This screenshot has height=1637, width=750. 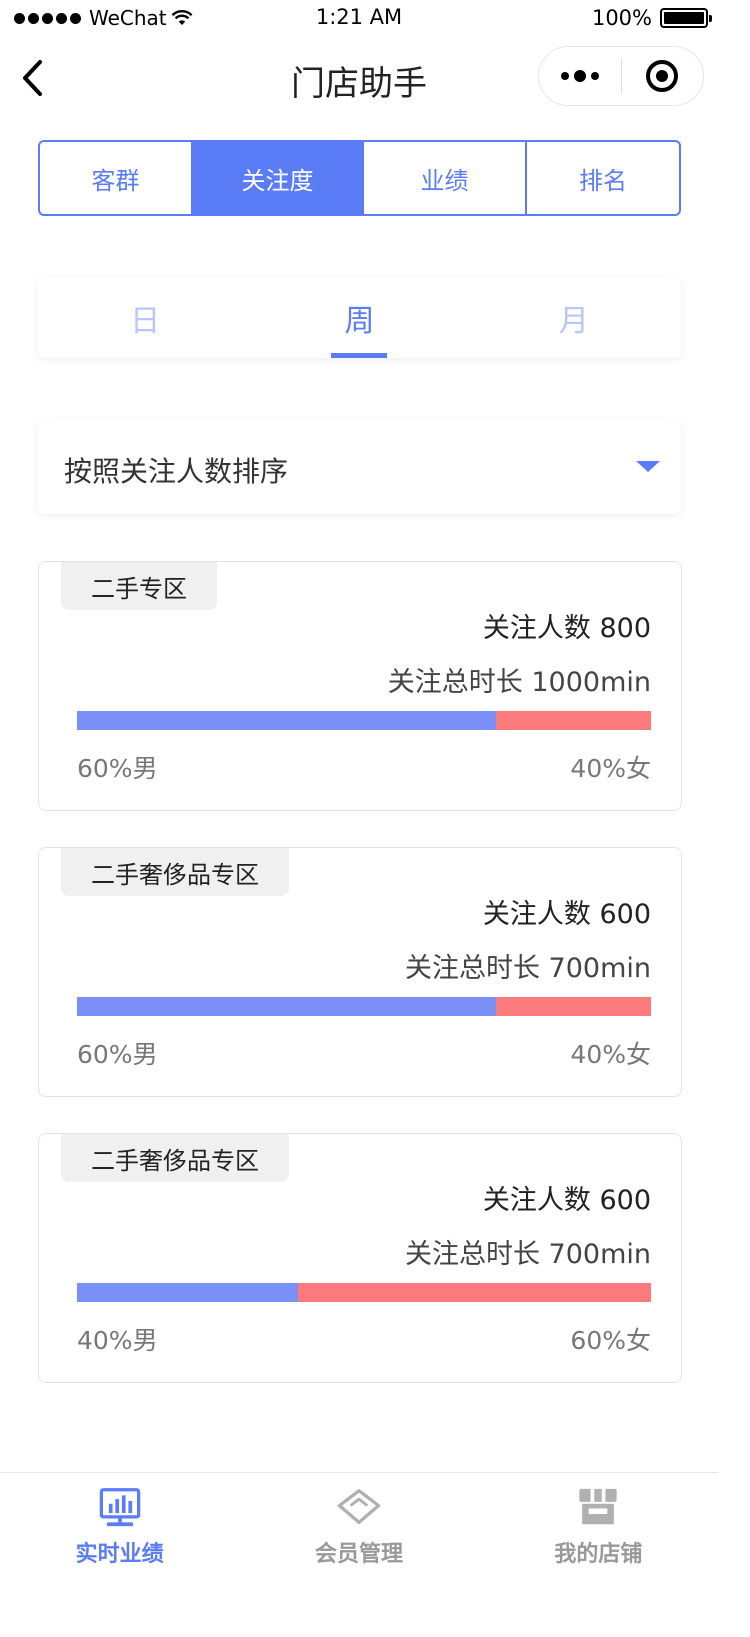 What do you see at coordinates (598, 1506) in the screenshot?
I see `store-icon` at bounding box center [598, 1506].